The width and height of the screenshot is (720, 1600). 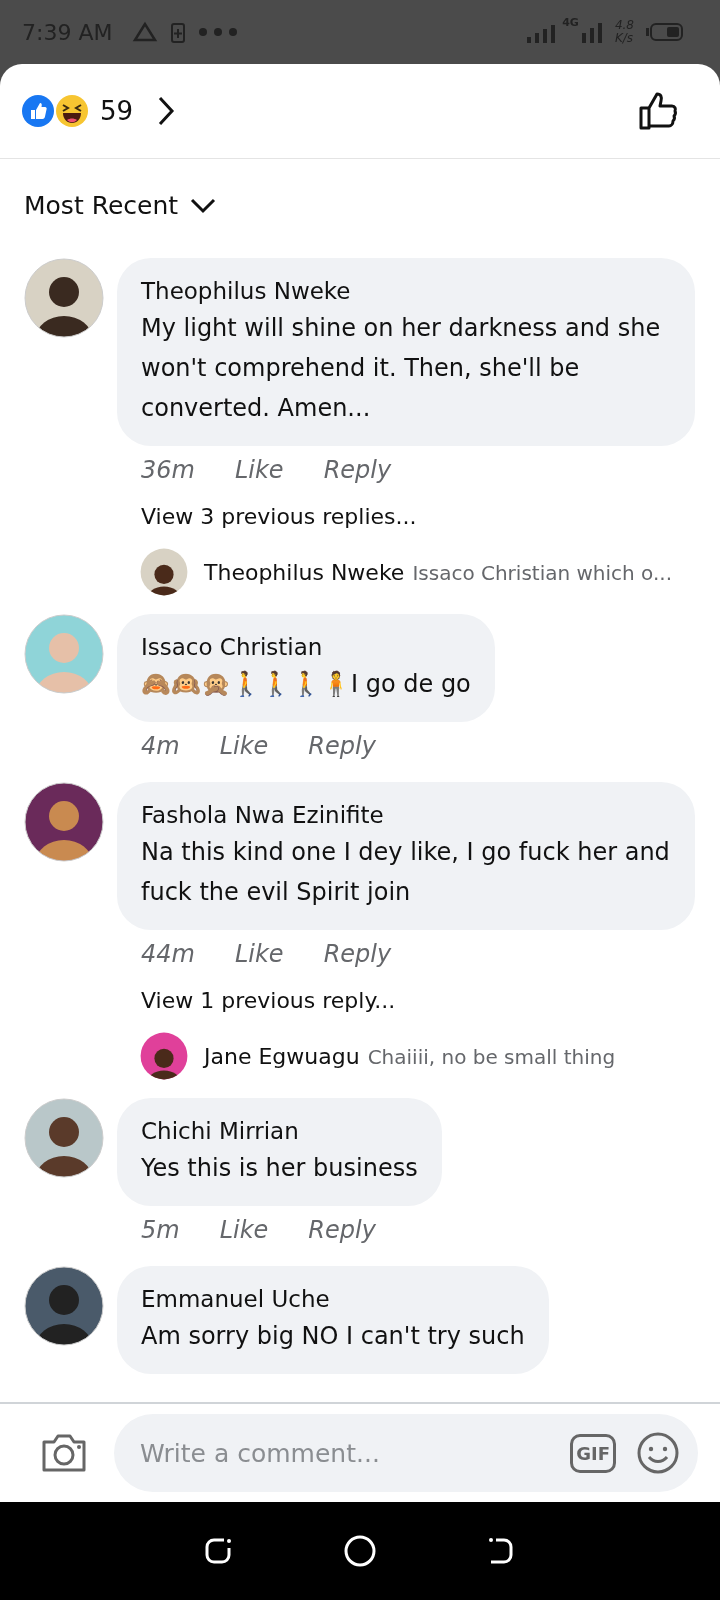 I want to click on sort-label: Most Recent, so click(x=101, y=205).